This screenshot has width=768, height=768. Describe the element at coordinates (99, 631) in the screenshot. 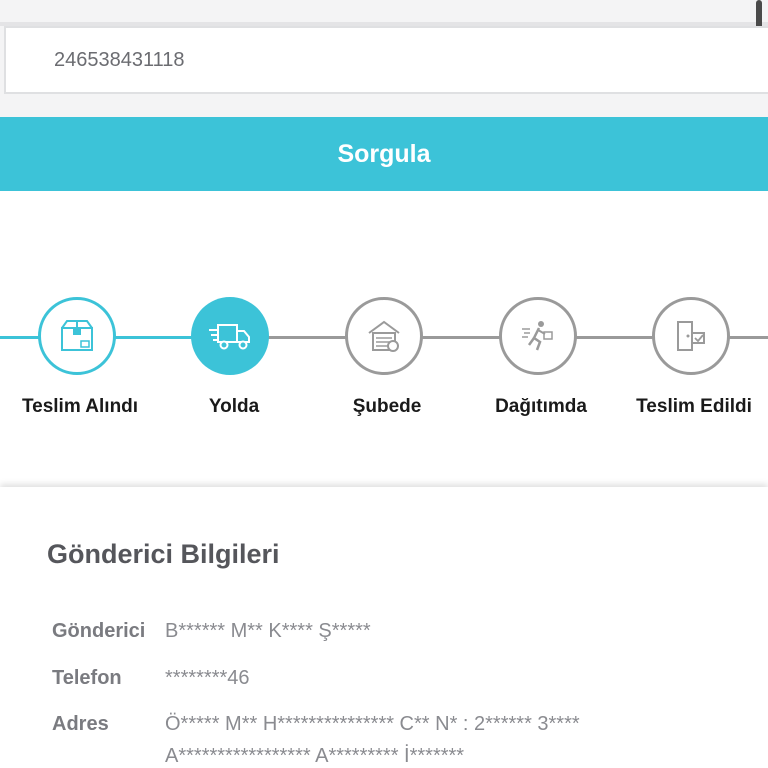

I see `sender-name-key: Gönderici` at that location.